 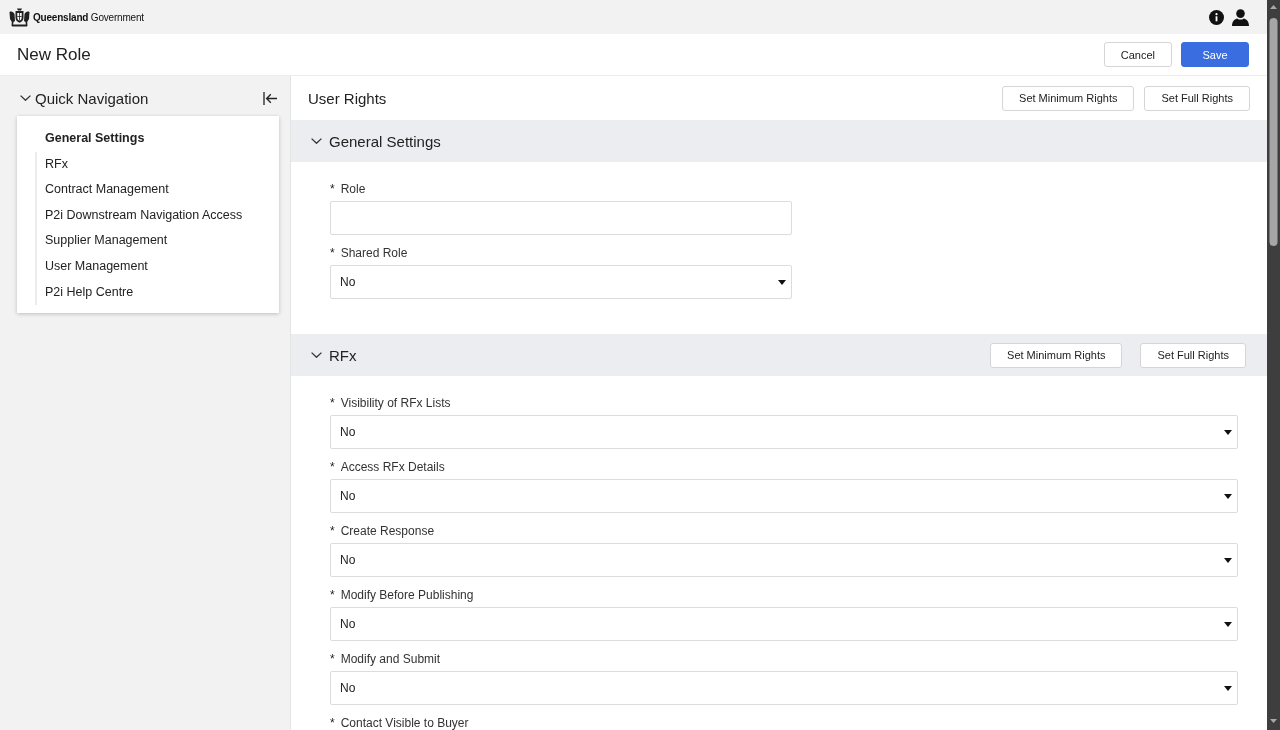 What do you see at coordinates (392, 467) in the screenshot?
I see `field-label: Access RFx Details` at bounding box center [392, 467].